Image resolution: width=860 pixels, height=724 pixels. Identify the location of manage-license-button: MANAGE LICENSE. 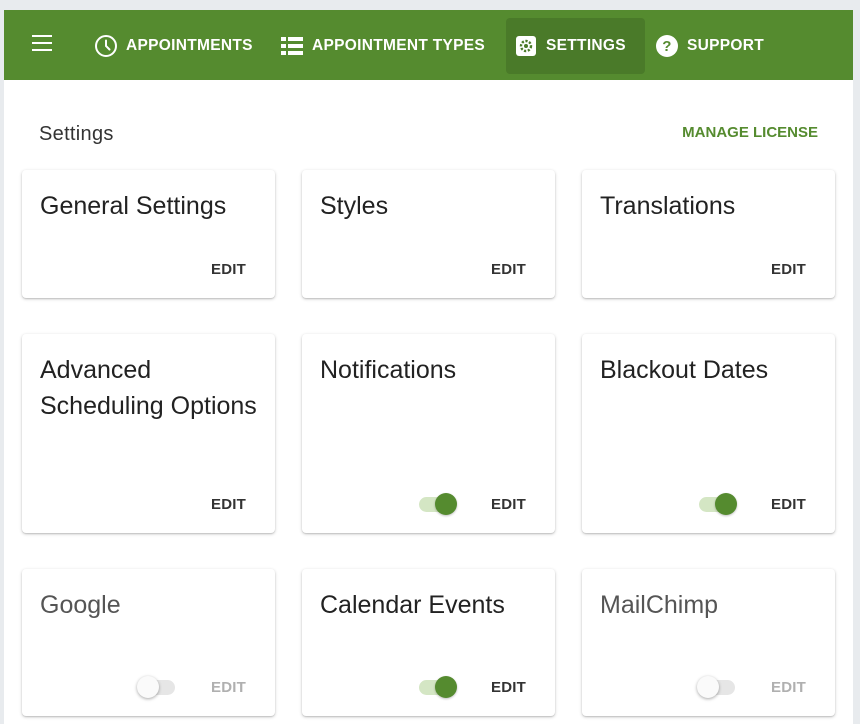
(750, 132).